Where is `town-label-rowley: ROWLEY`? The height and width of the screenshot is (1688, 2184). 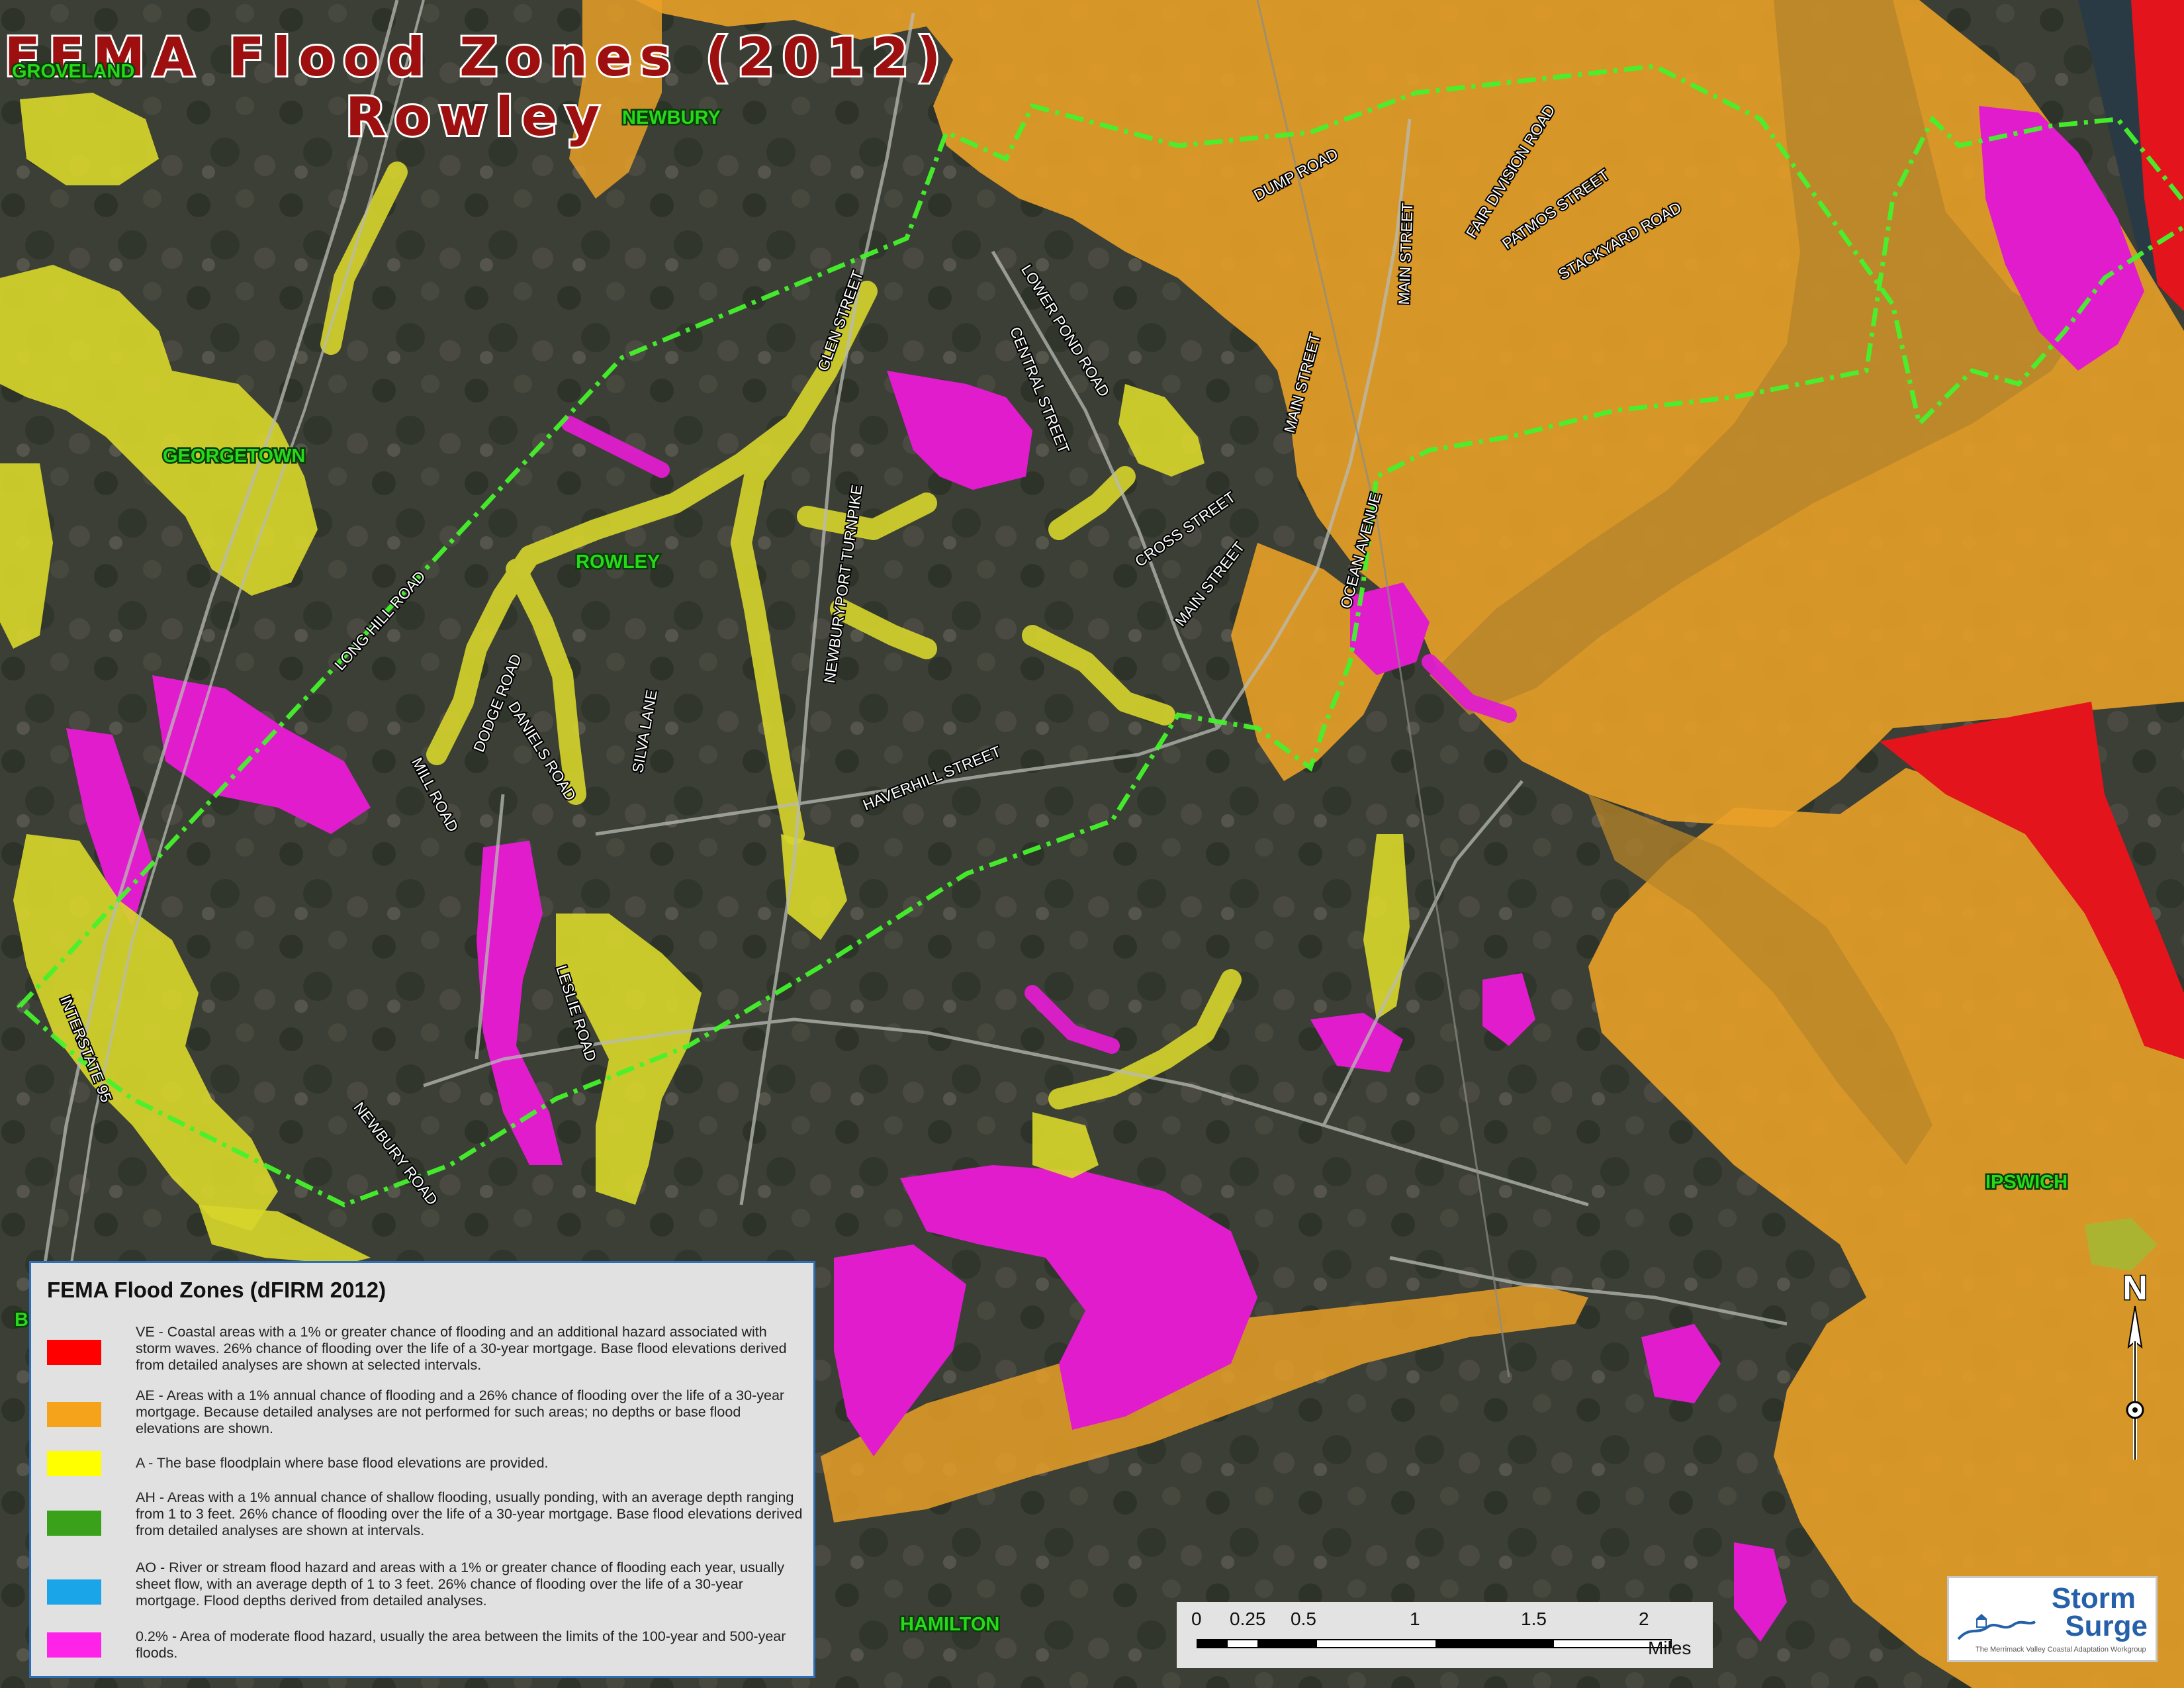
town-label-rowley: ROWLEY is located at coordinates (617, 562).